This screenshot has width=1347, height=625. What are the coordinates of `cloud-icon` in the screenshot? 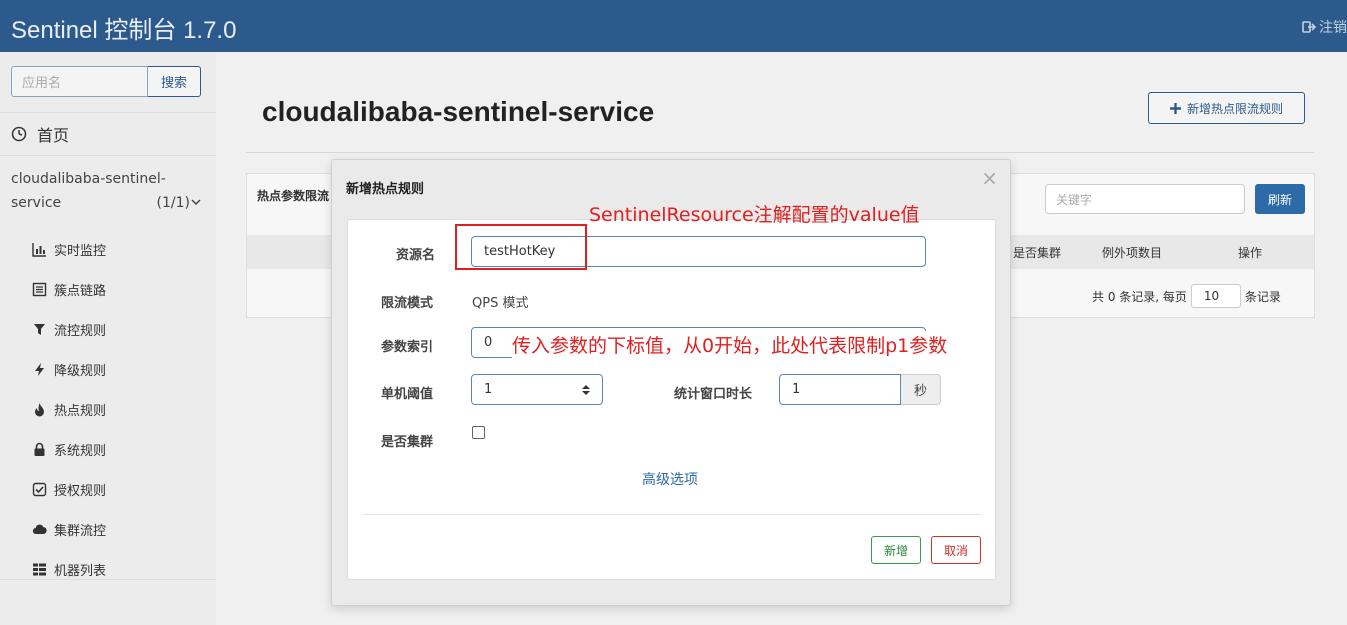 It's located at (39, 529).